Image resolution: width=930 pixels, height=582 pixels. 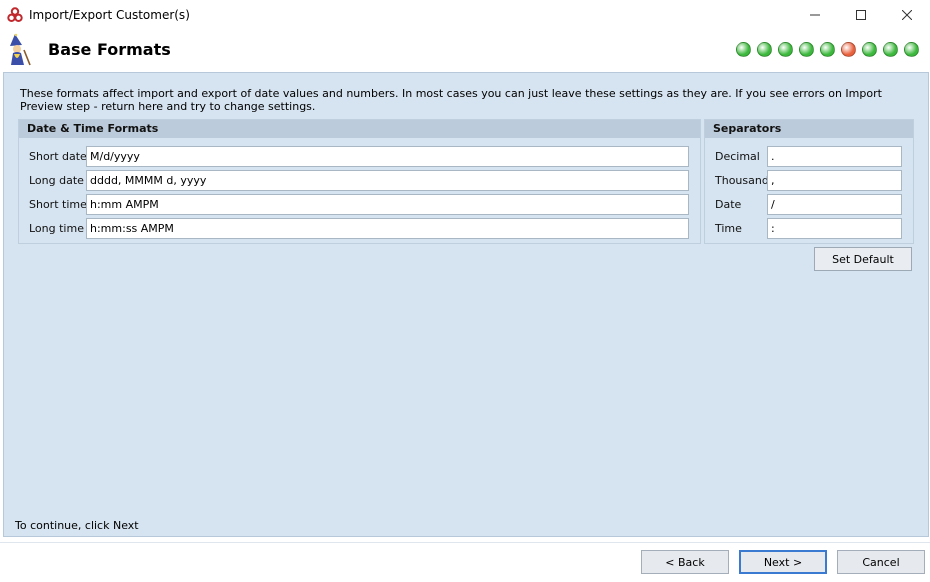 I want to click on footer-divider, so click(x=465, y=542).